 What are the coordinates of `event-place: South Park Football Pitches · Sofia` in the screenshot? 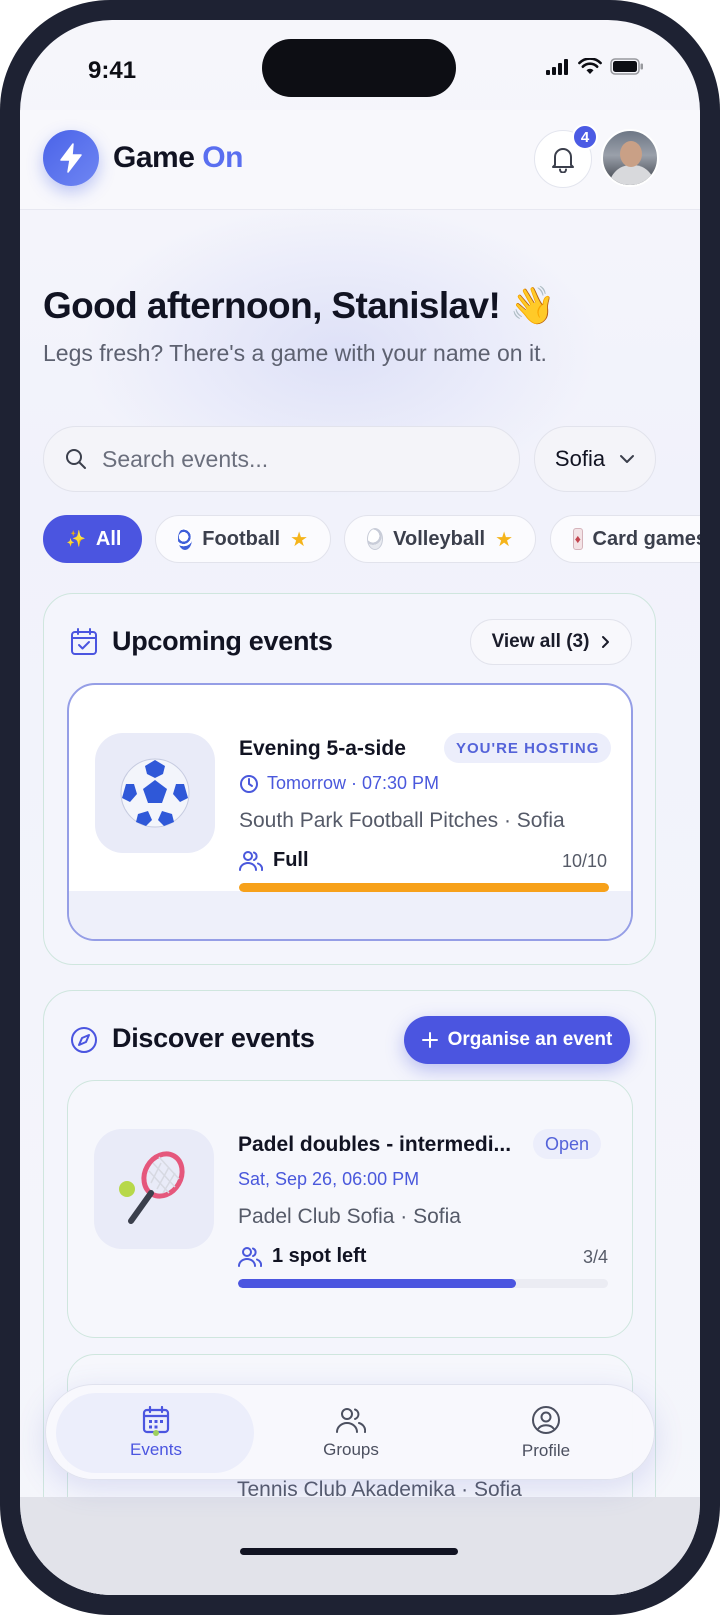 It's located at (402, 820).